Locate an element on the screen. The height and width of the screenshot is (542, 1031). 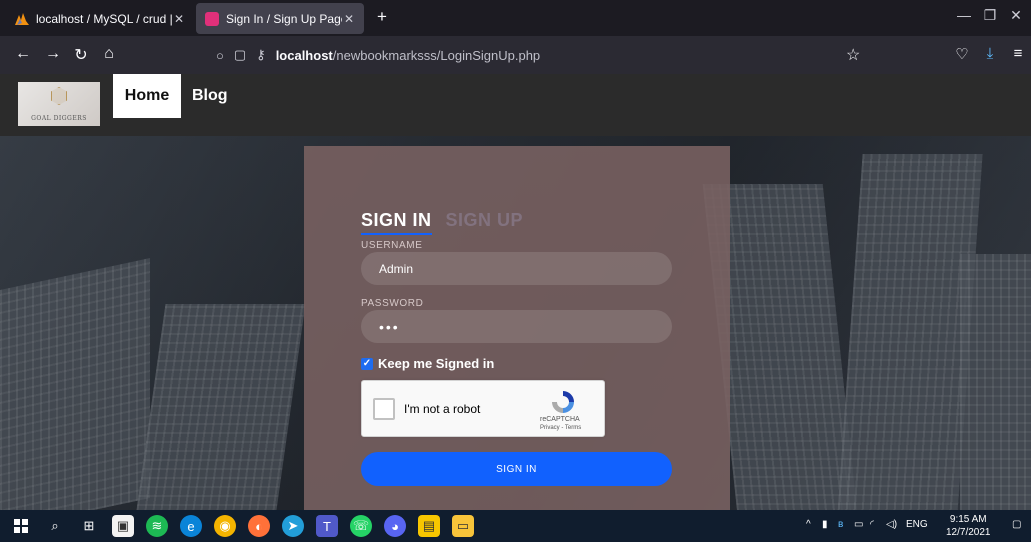
sign-in-button: SIGN IN is located at coordinates (516, 469).